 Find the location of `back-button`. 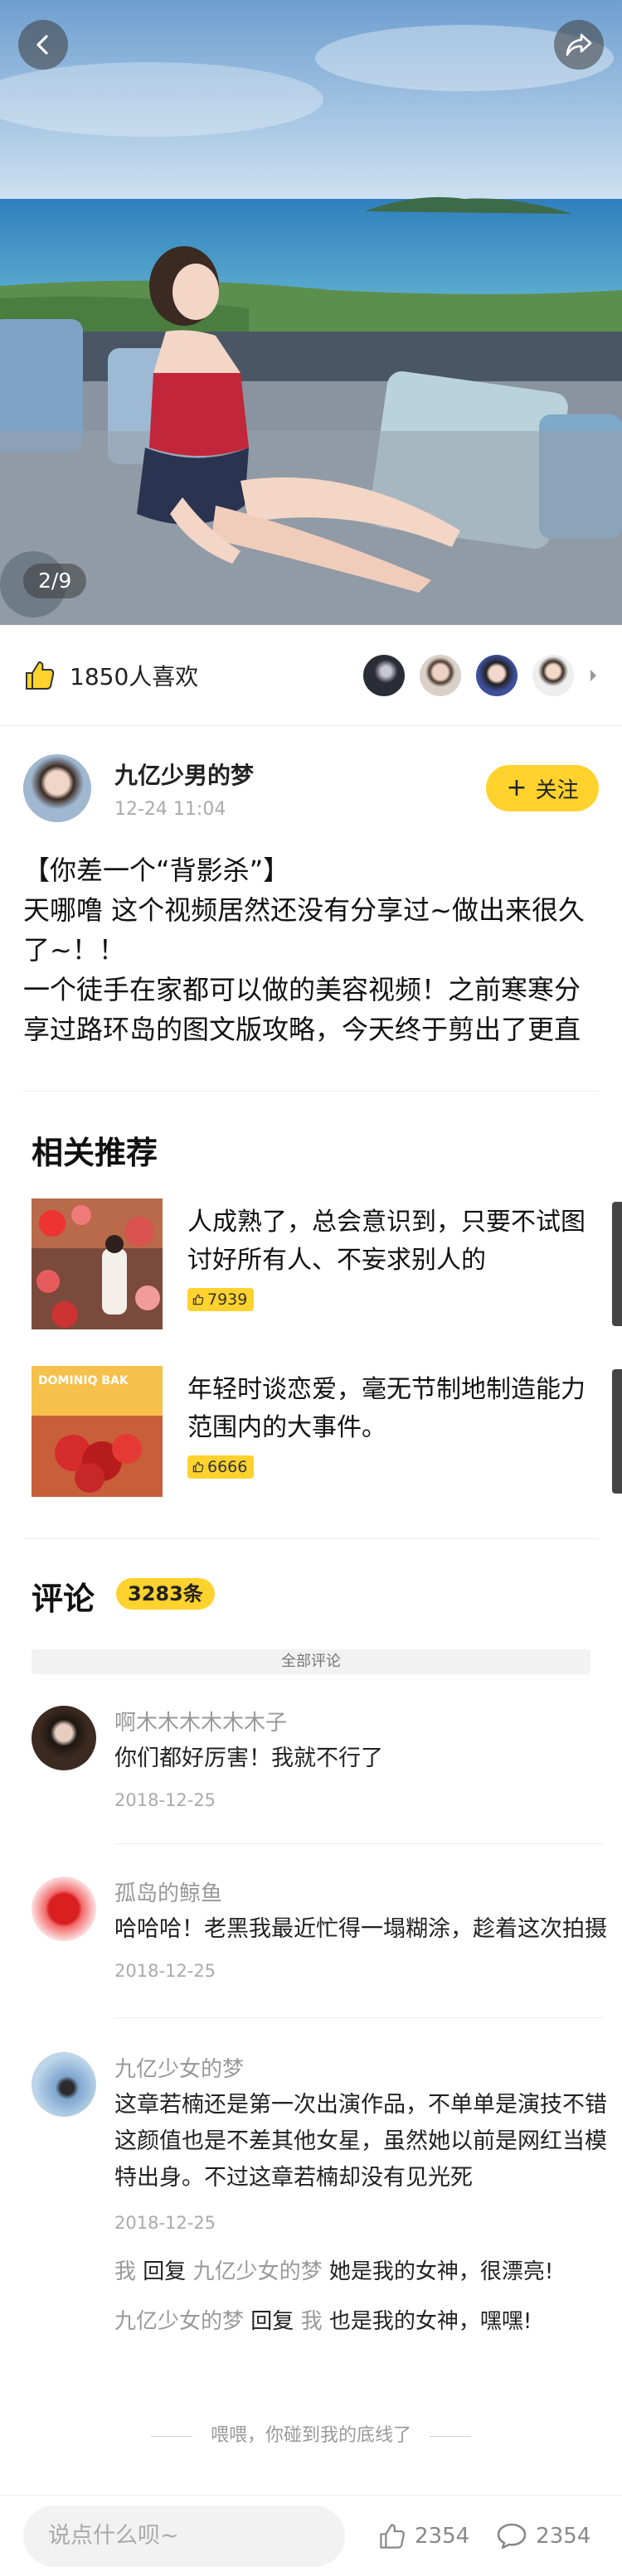

back-button is located at coordinates (43, 45).